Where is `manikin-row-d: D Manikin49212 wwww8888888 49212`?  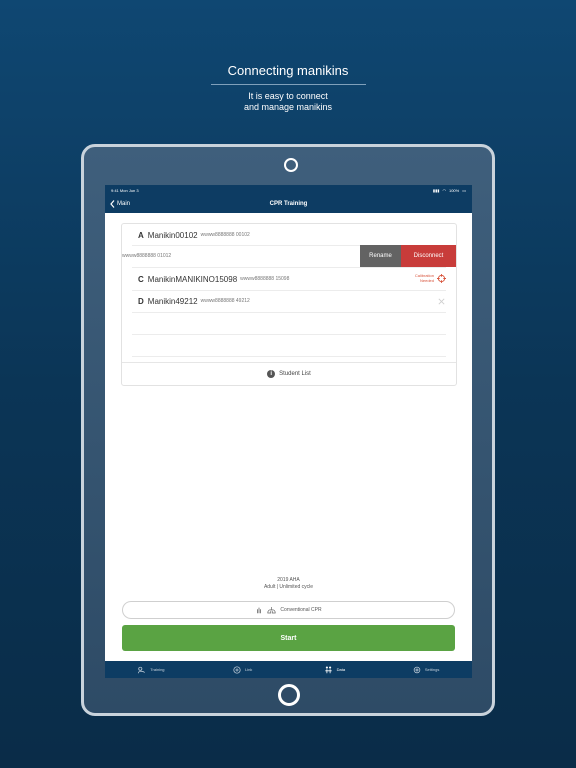
manikin-row-d: D Manikin49212 wwww8888888 49212 is located at coordinates (194, 301).